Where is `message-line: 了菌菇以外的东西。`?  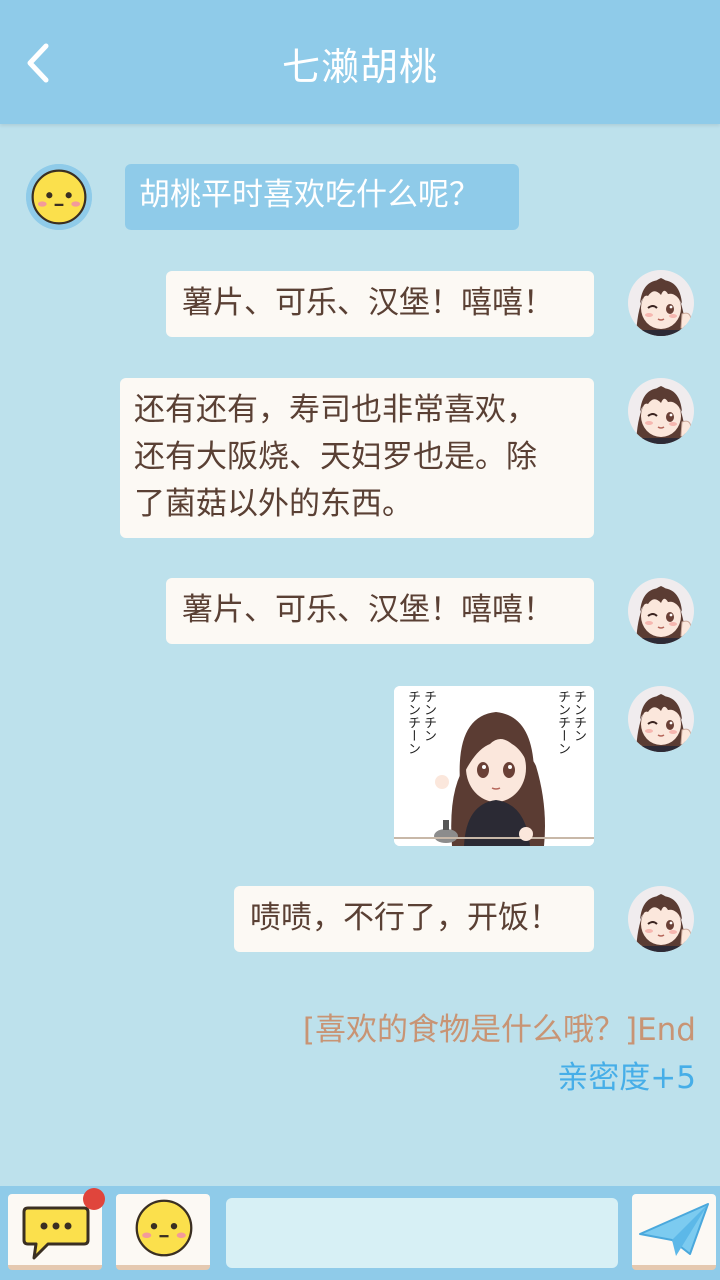
message-line: 了菌菇以外的东西。 is located at coordinates (273, 504).